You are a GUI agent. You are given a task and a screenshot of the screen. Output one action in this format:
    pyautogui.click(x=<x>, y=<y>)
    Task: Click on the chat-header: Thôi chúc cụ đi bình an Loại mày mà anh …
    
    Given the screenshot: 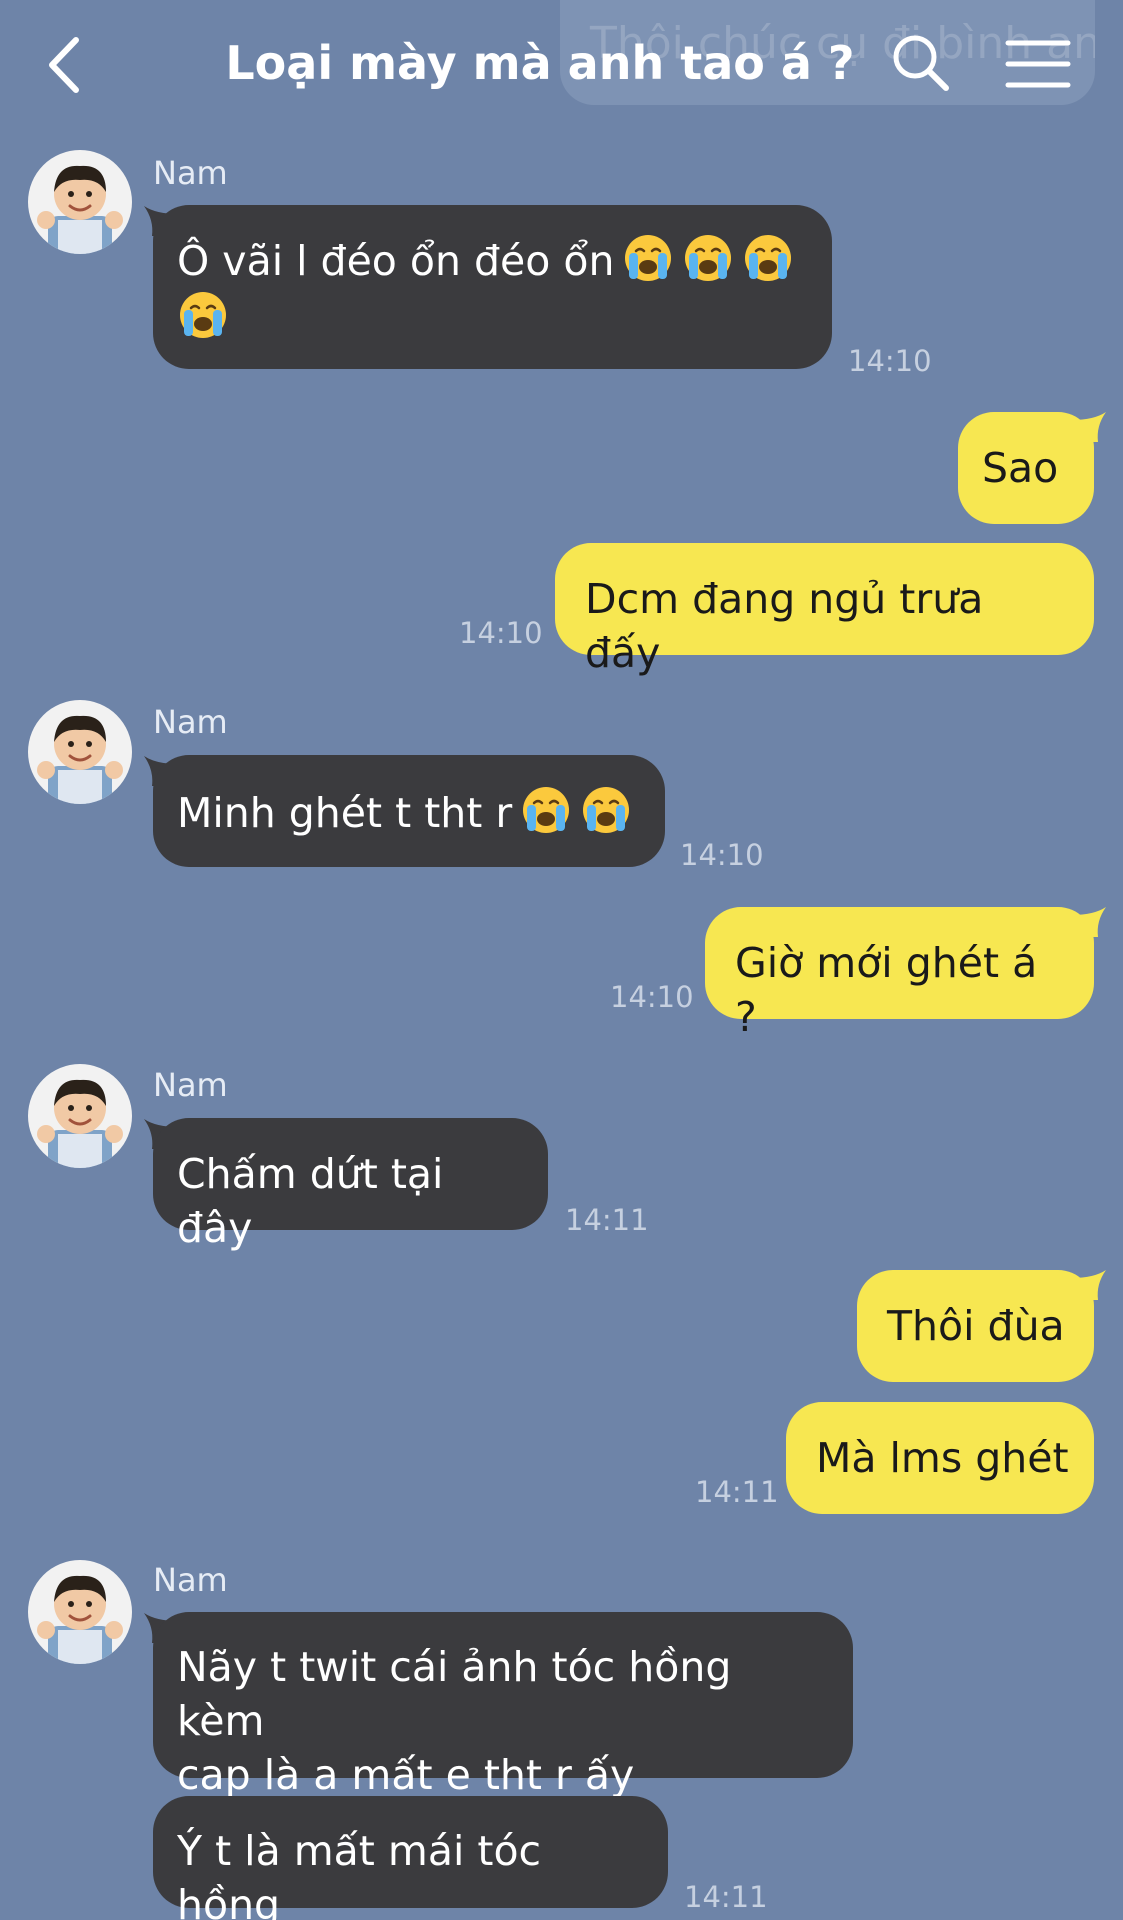 What is the action you would take?
    pyautogui.click(x=561, y=65)
    